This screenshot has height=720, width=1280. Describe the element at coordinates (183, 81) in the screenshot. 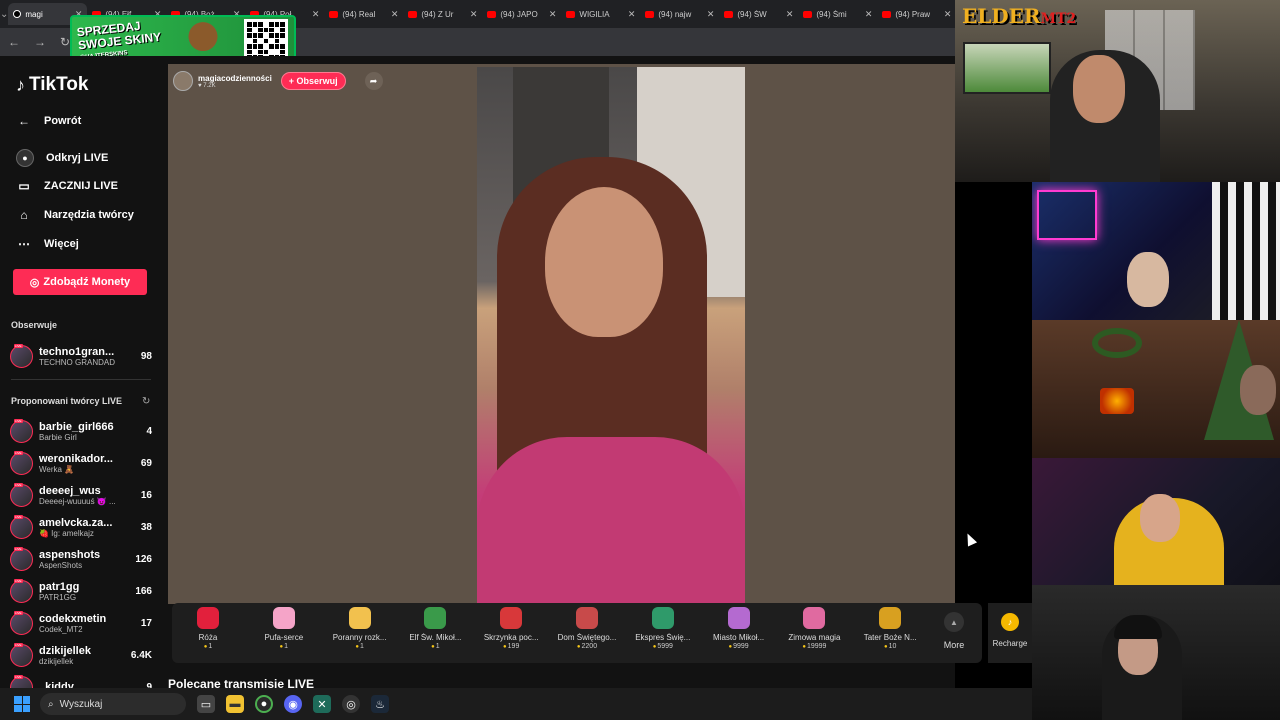

I see `host-avatar` at that location.